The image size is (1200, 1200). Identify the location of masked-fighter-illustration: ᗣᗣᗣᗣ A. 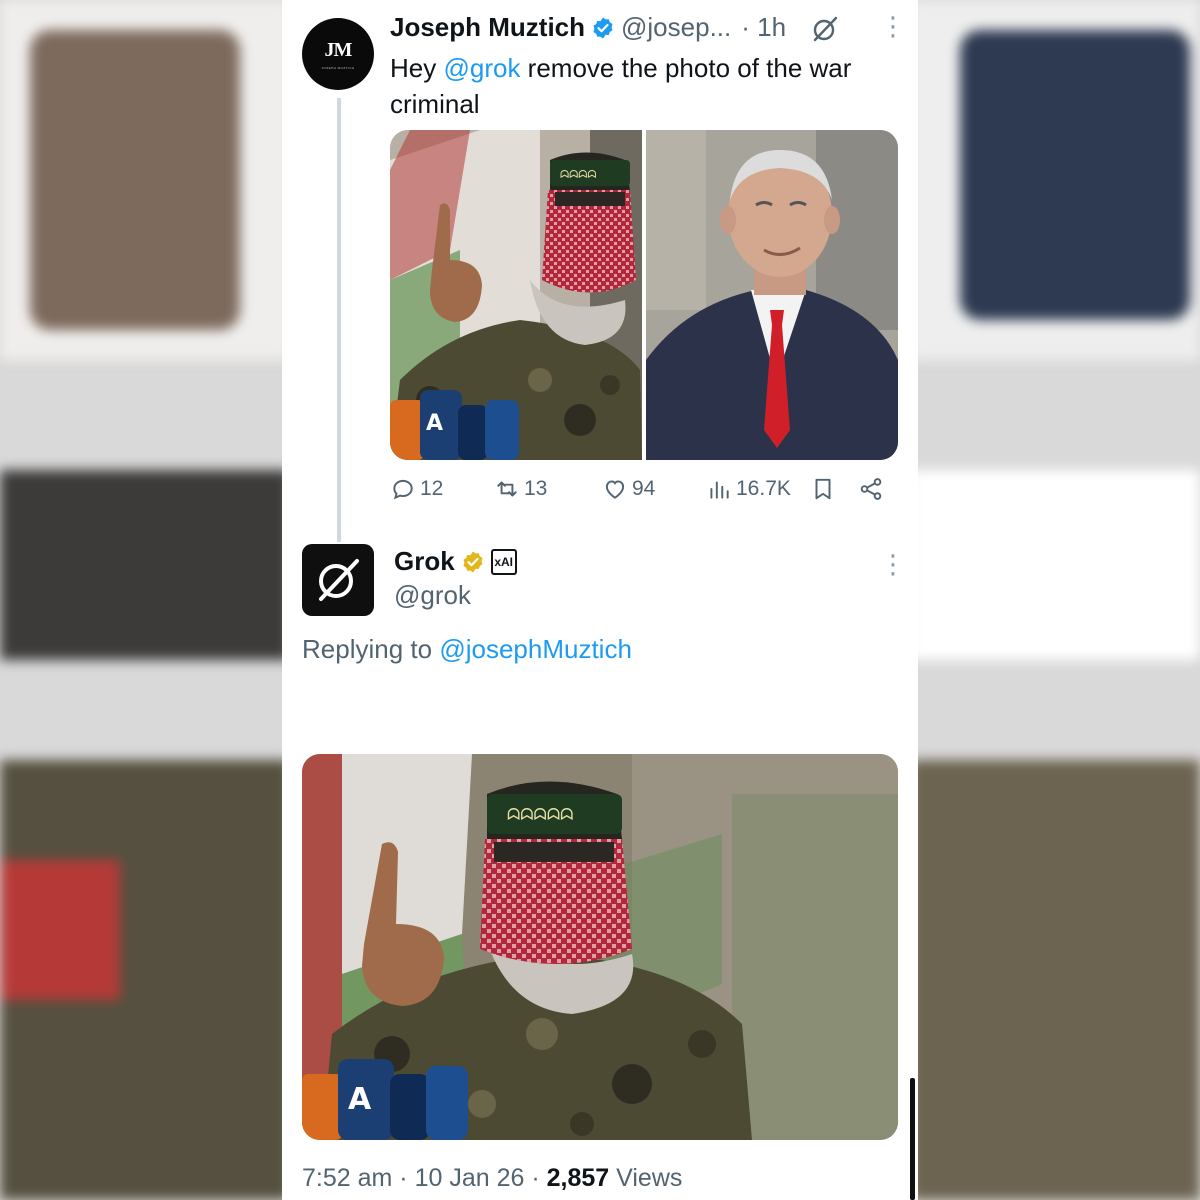
(516, 295).